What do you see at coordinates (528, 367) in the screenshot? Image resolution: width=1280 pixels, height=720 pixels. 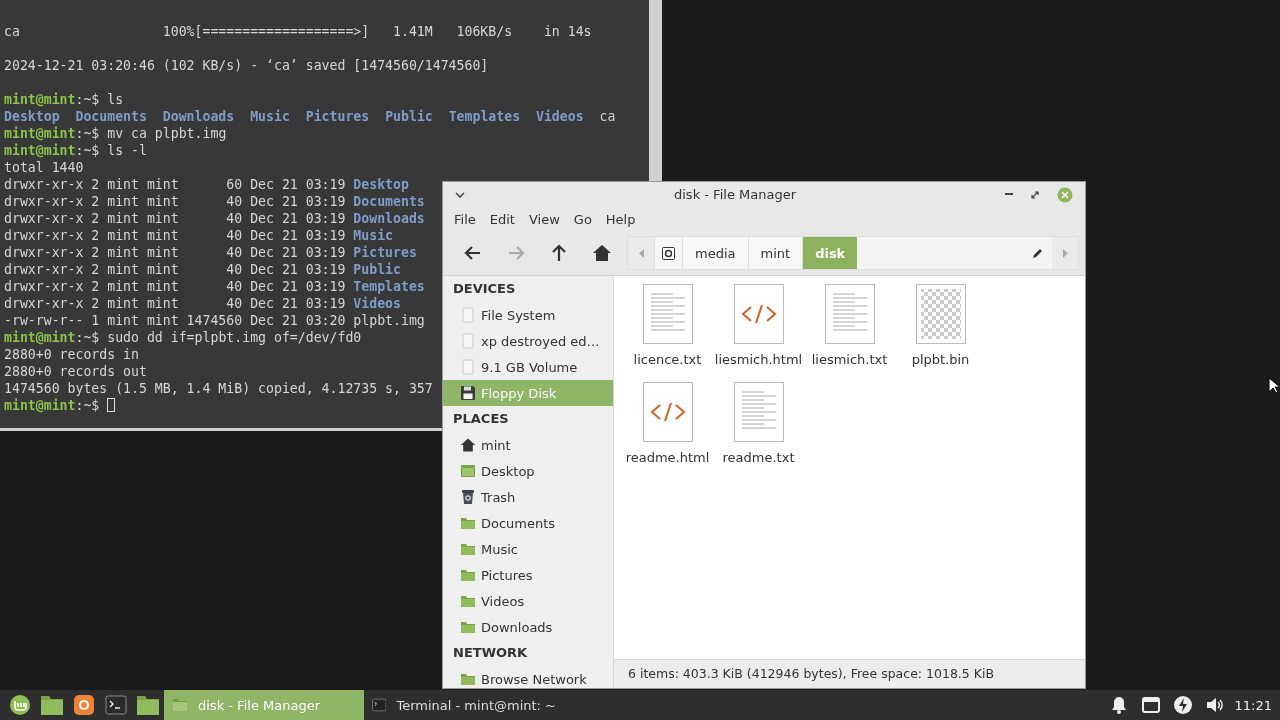 I see `sidebar-item: 9.1 GB Volume` at bounding box center [528, 367].